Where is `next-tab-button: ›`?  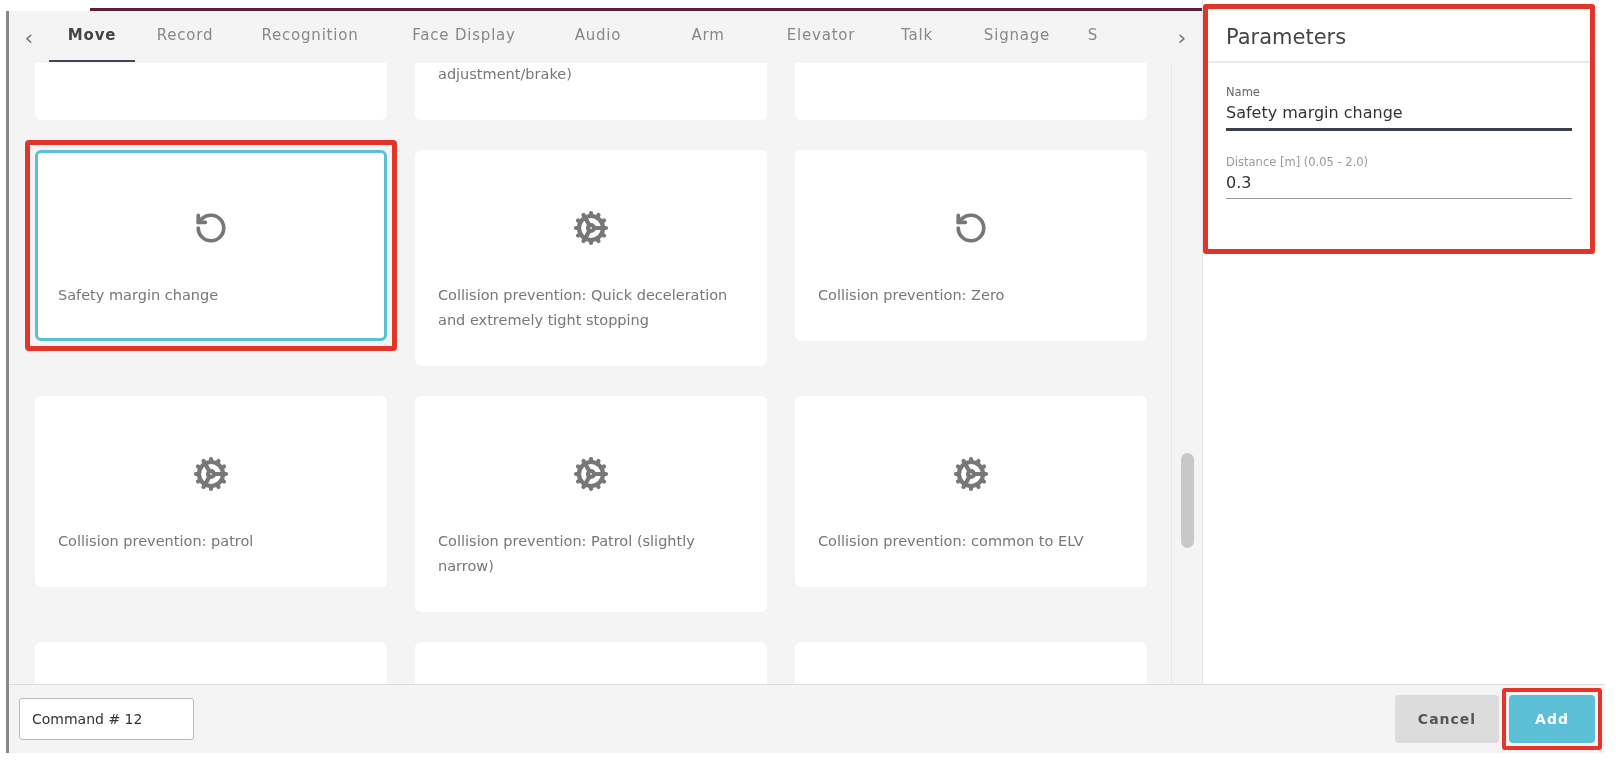
next-tab-button: › is located at coordinates (1182, 37).